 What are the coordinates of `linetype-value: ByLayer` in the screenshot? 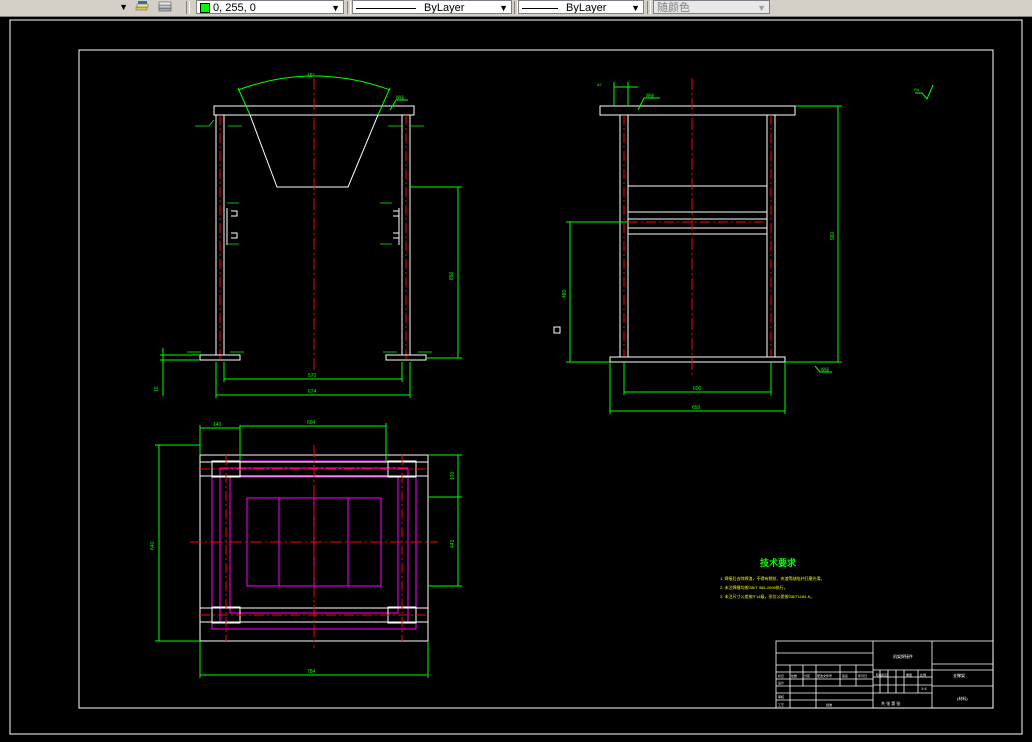 It's located at (444, 8).